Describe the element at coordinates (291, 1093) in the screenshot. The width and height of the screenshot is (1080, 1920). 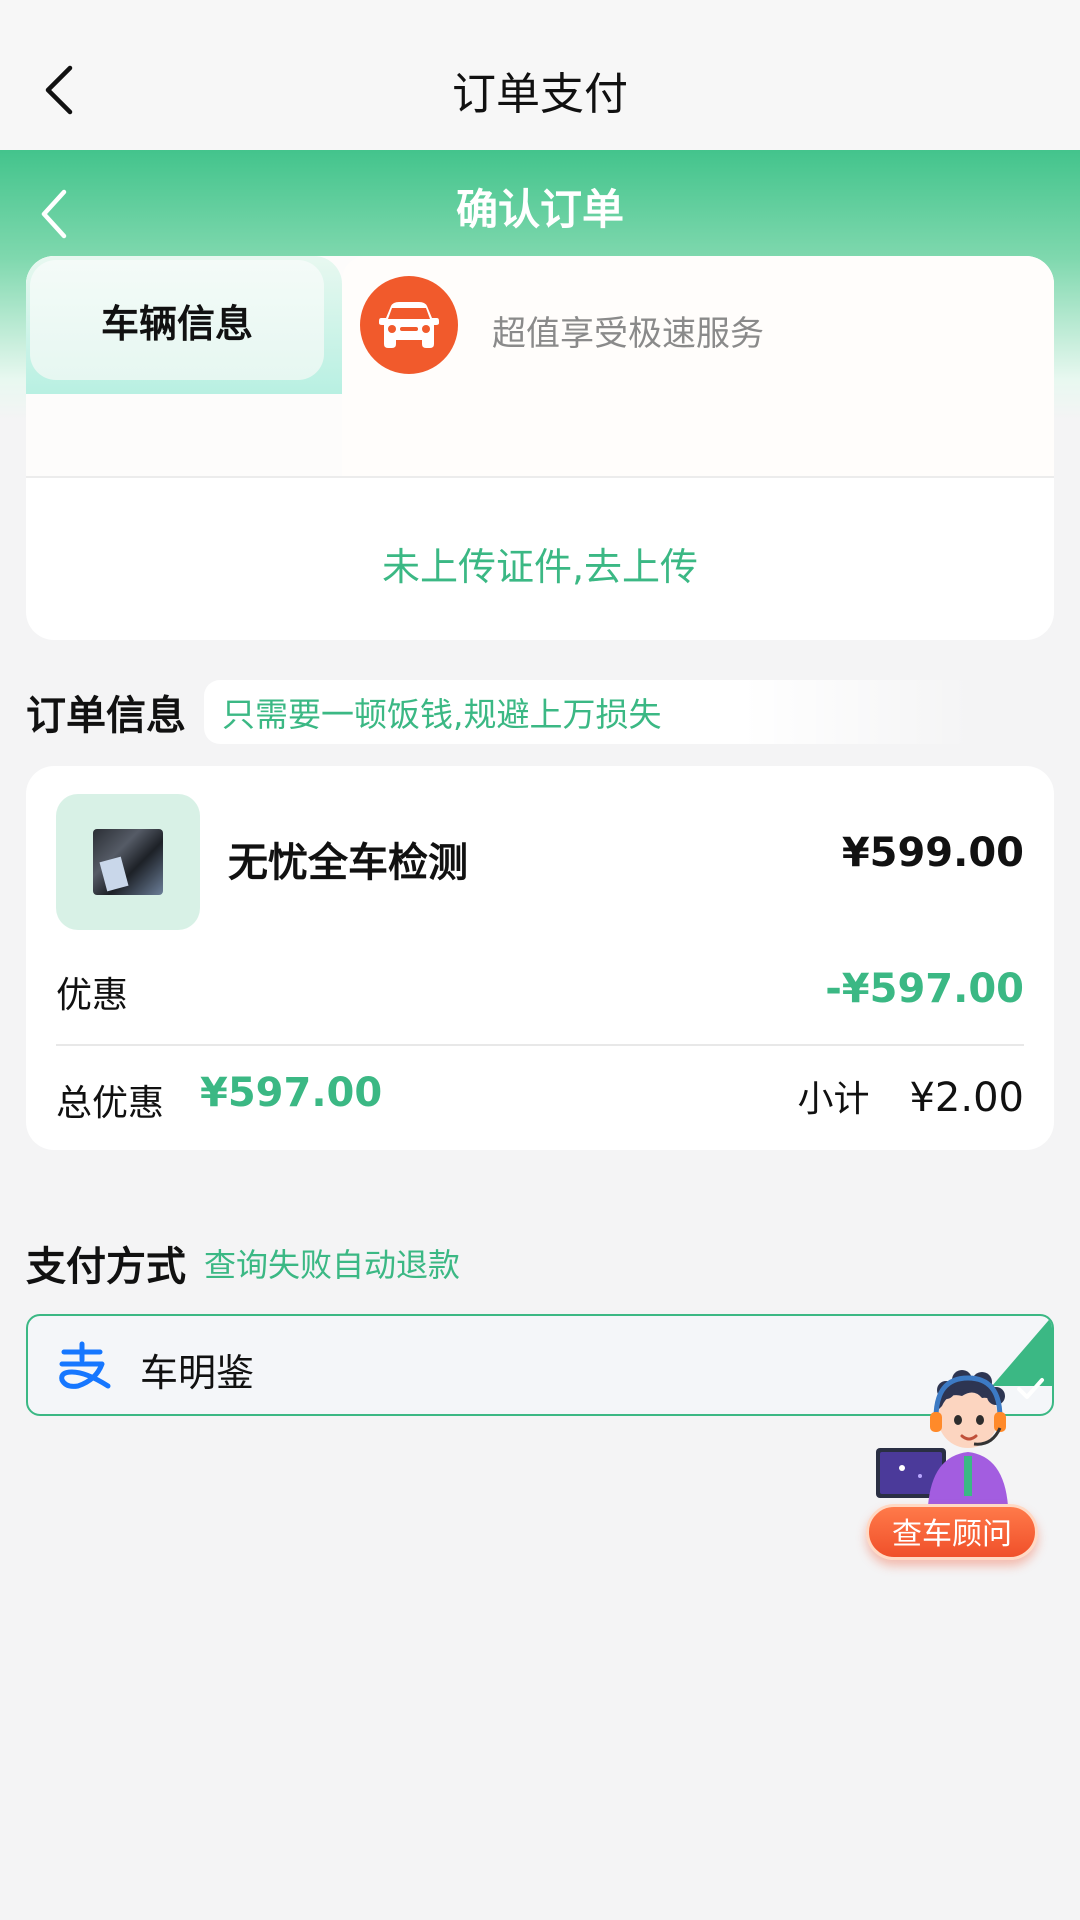
I see `total-discount-value: ¥597.00` at that location.